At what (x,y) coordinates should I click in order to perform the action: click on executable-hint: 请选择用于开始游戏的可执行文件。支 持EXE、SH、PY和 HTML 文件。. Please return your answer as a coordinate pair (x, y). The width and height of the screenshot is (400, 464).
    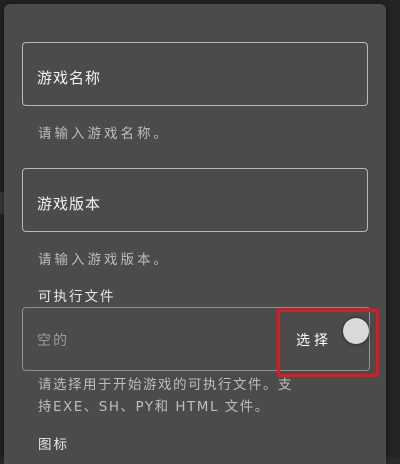
    Looking at the image, I should click on (212, 396).